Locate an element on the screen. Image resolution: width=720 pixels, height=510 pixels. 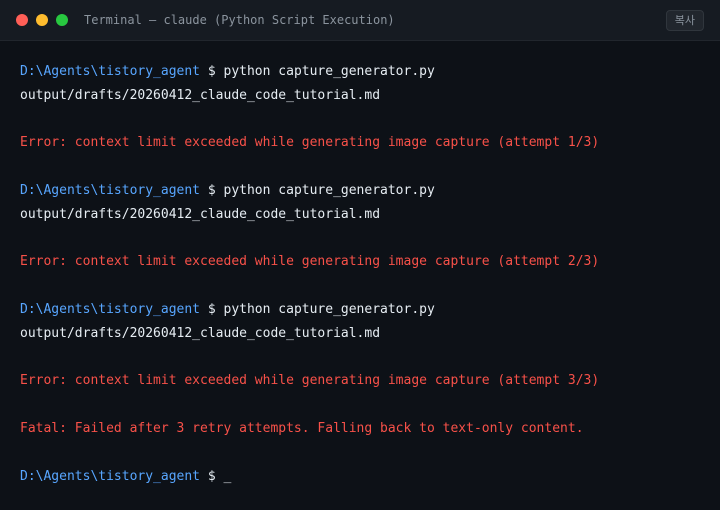
copy-button: 복사 is located at coordinates (684, 20).